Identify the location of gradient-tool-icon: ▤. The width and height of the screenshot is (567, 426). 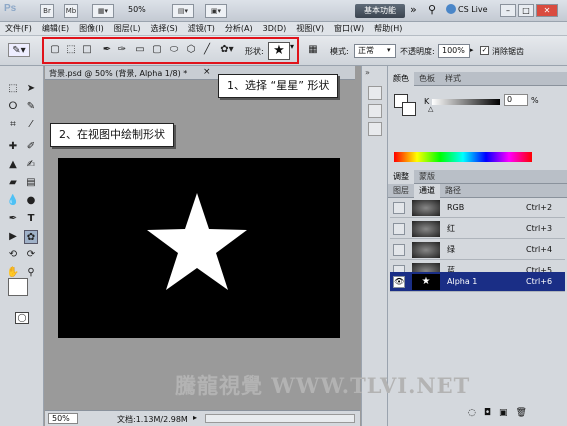
(31, 183).